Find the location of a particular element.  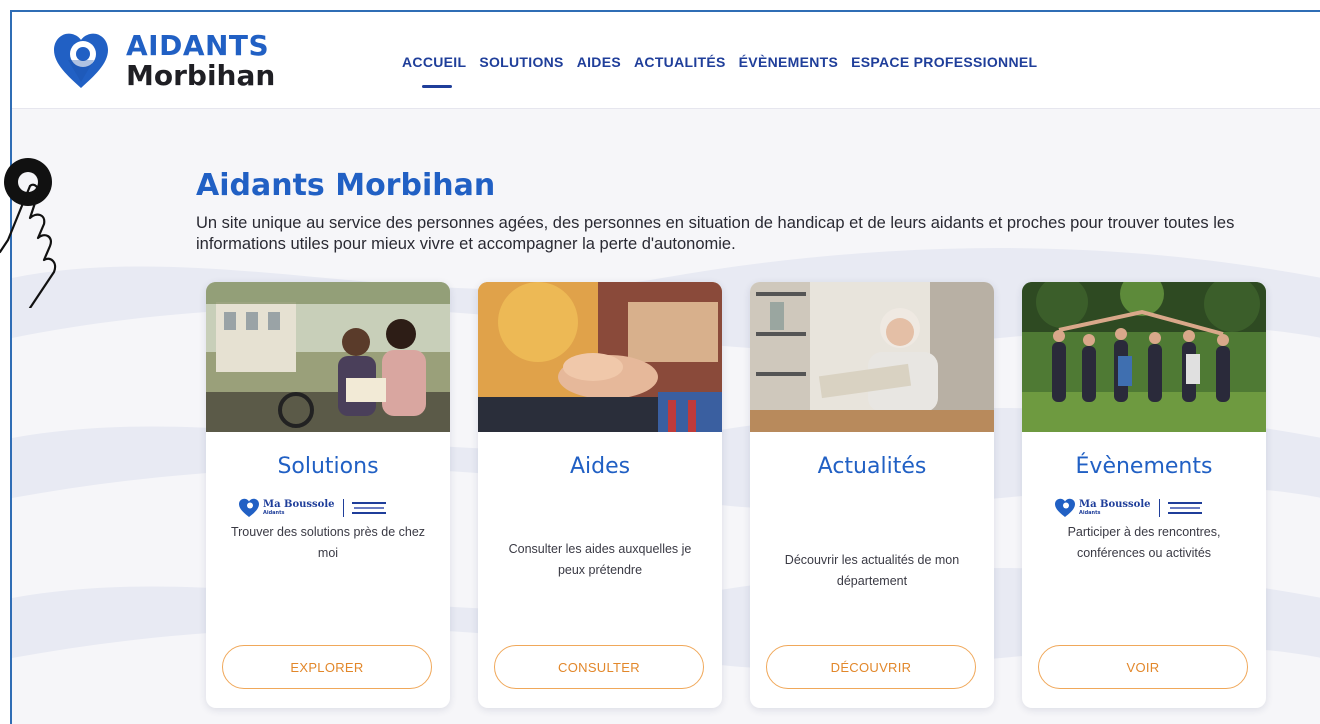

nav-item-aides: AIDES is located at coordinates (599, 62).